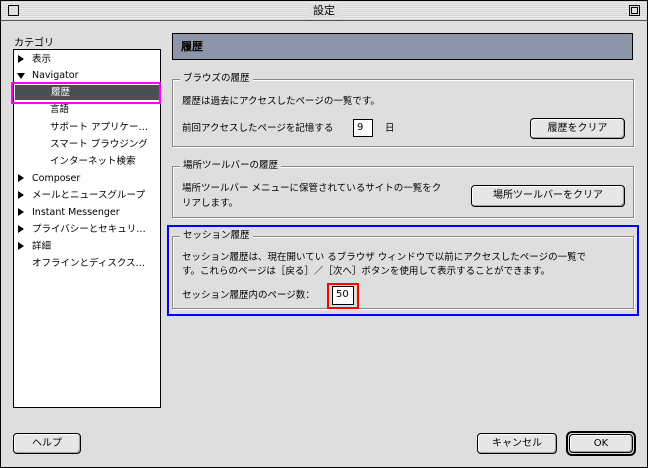 The height and width of the screenshot is (468, 648). Describe the element at coordinates (312, 188) in the screenshot. I see `location-bar-description-line1: 場所ツールバー メニューに保管されているサイトの一覧をク` at that location.